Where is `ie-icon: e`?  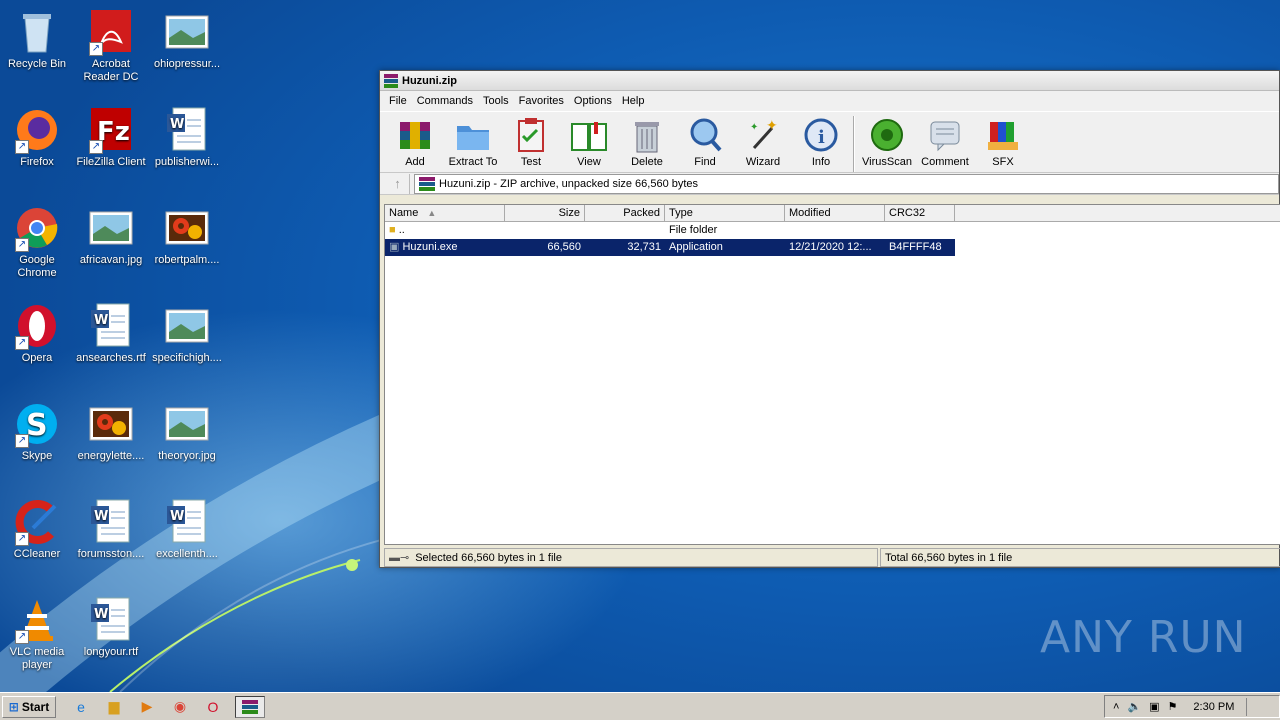
ie-icon: e is located at coordinates (81, 707).